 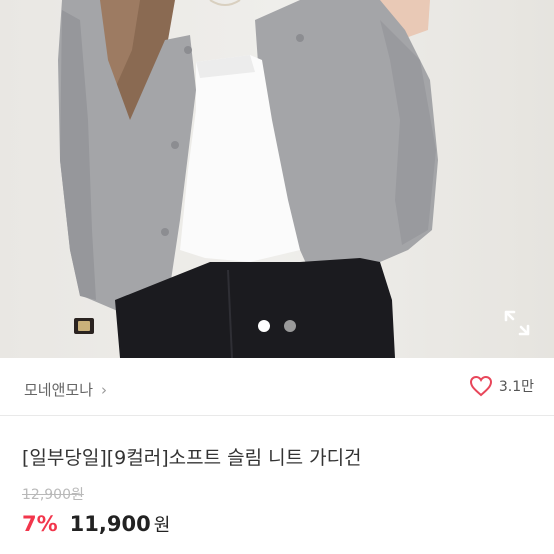 What do you see at coordinates (162, 525) in the screenshot?
I see `currency-label: 원` at bounding box center [162, 525].